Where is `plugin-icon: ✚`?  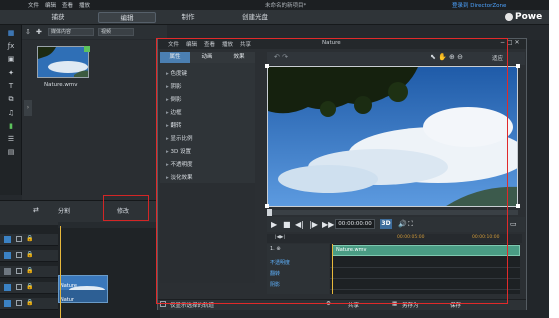
plugin-icon: ✚ is located at coordinates (39, 32).